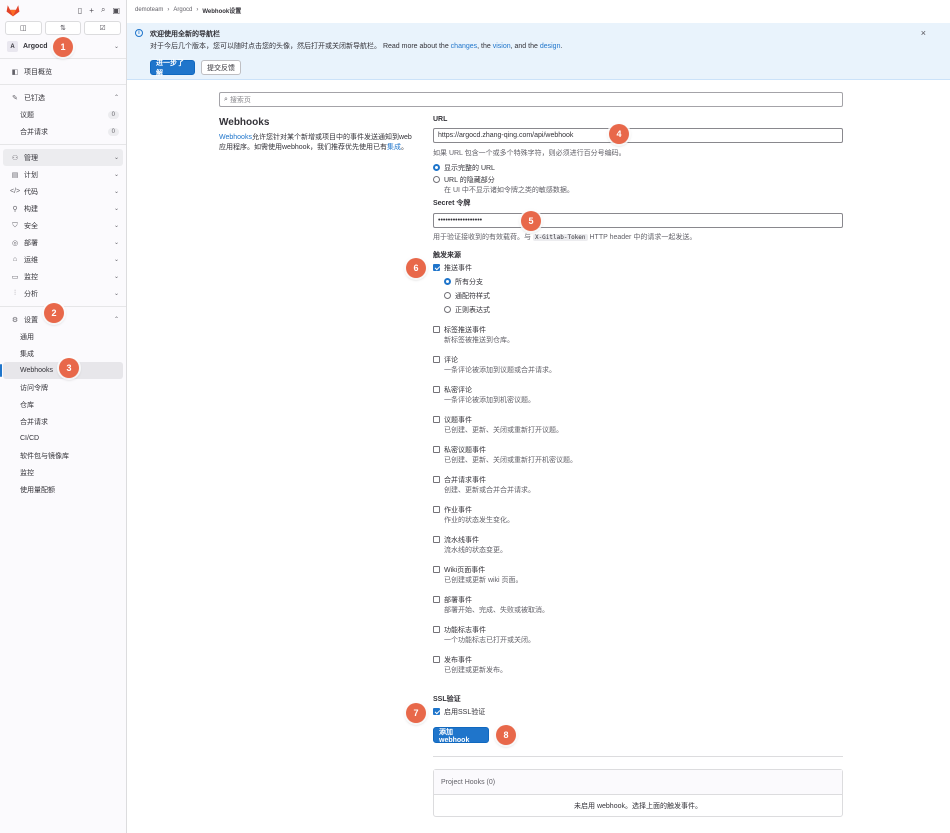  I want to click on integrations-link: 集成, so click(394, 147).